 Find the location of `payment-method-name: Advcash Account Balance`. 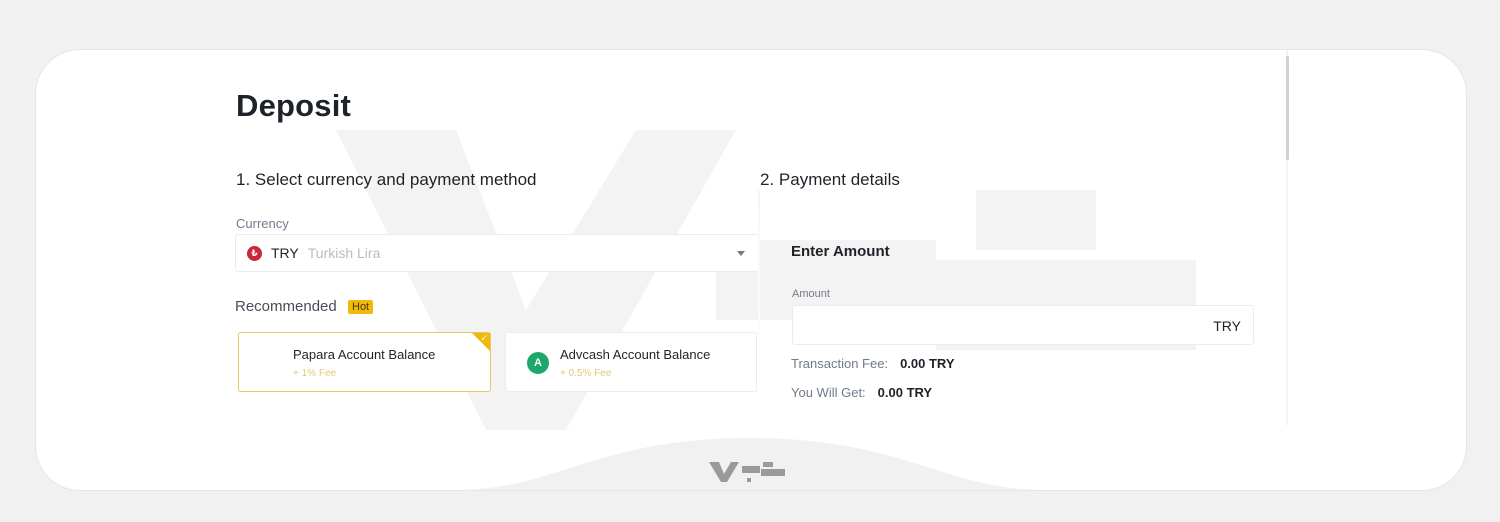

payment-method-name: Advcash Account Balance is located at coordinates (635, 354).